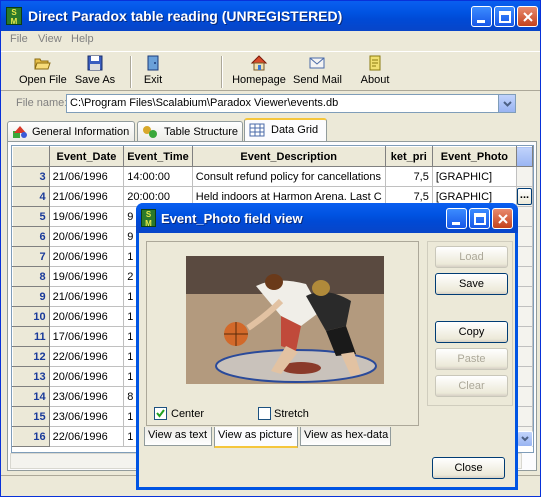 The image size is (541, 497). Describe the element at coordinates (471, 386) in the screenshot. I see `clear-button: Clear` at that location.